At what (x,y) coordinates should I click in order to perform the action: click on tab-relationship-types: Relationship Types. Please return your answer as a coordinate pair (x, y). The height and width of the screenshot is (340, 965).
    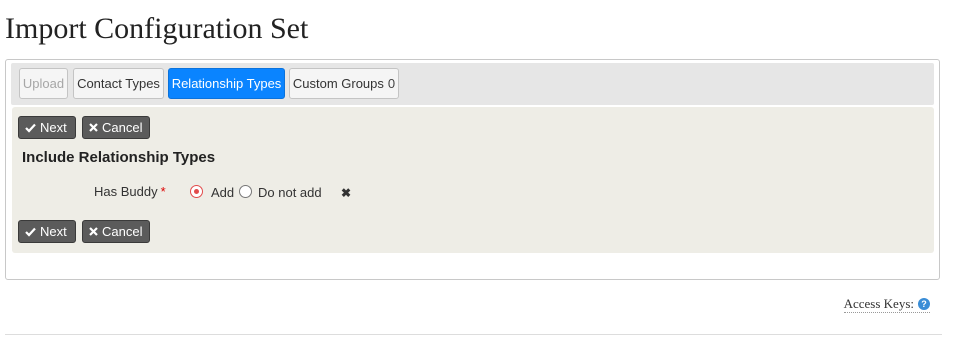
    Looking at the image, I should click on (226, 83).